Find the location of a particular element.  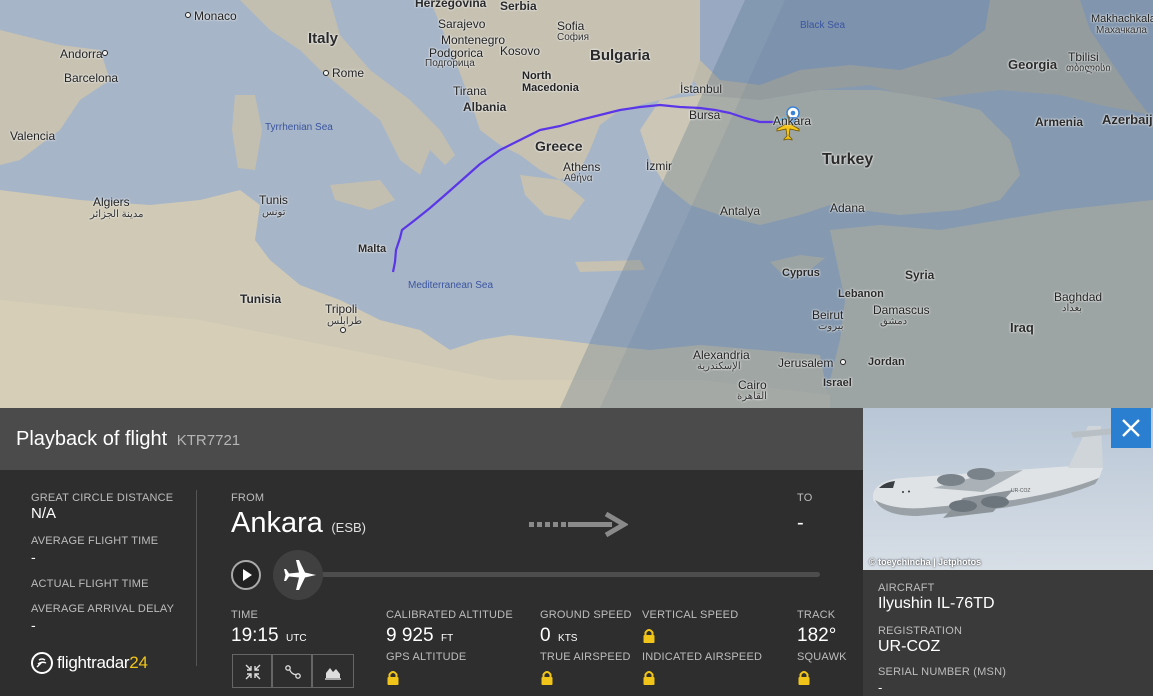

map-label-istanbul: İstanbul is located at coordinates (701, 89).